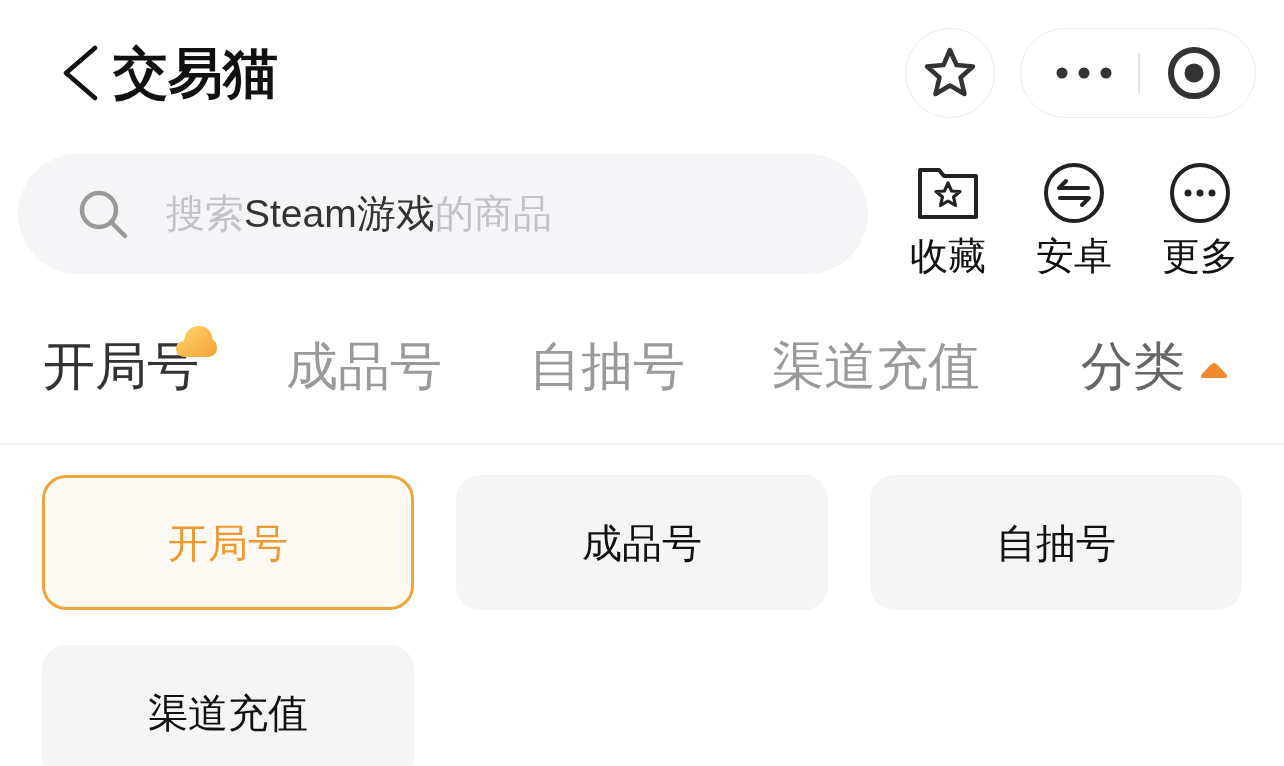  Describe the element at coordinates (642, 542) in the screenshot. I see `category-option: 成品号` at that location.